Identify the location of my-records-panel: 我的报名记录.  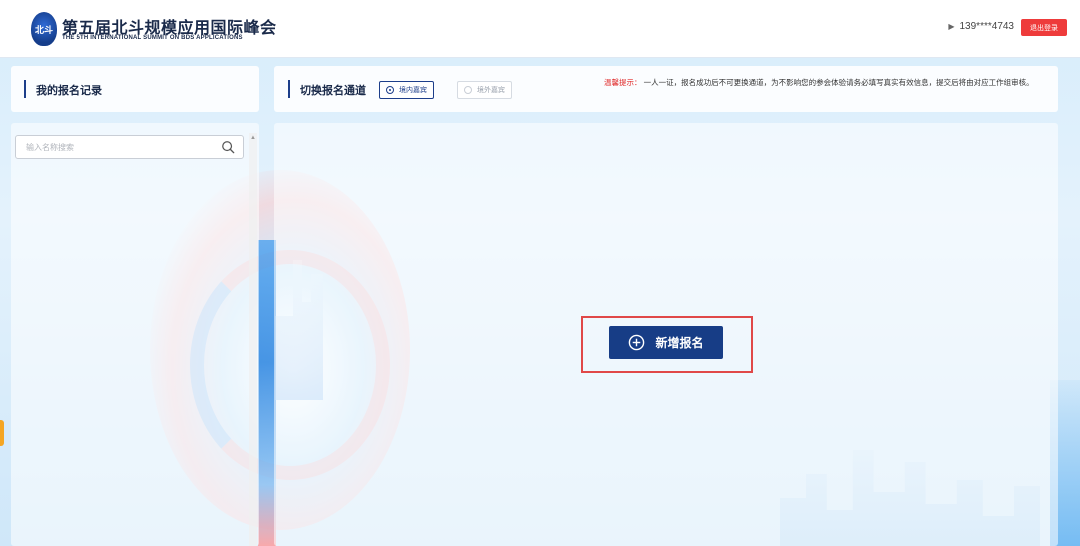
(135, 89).